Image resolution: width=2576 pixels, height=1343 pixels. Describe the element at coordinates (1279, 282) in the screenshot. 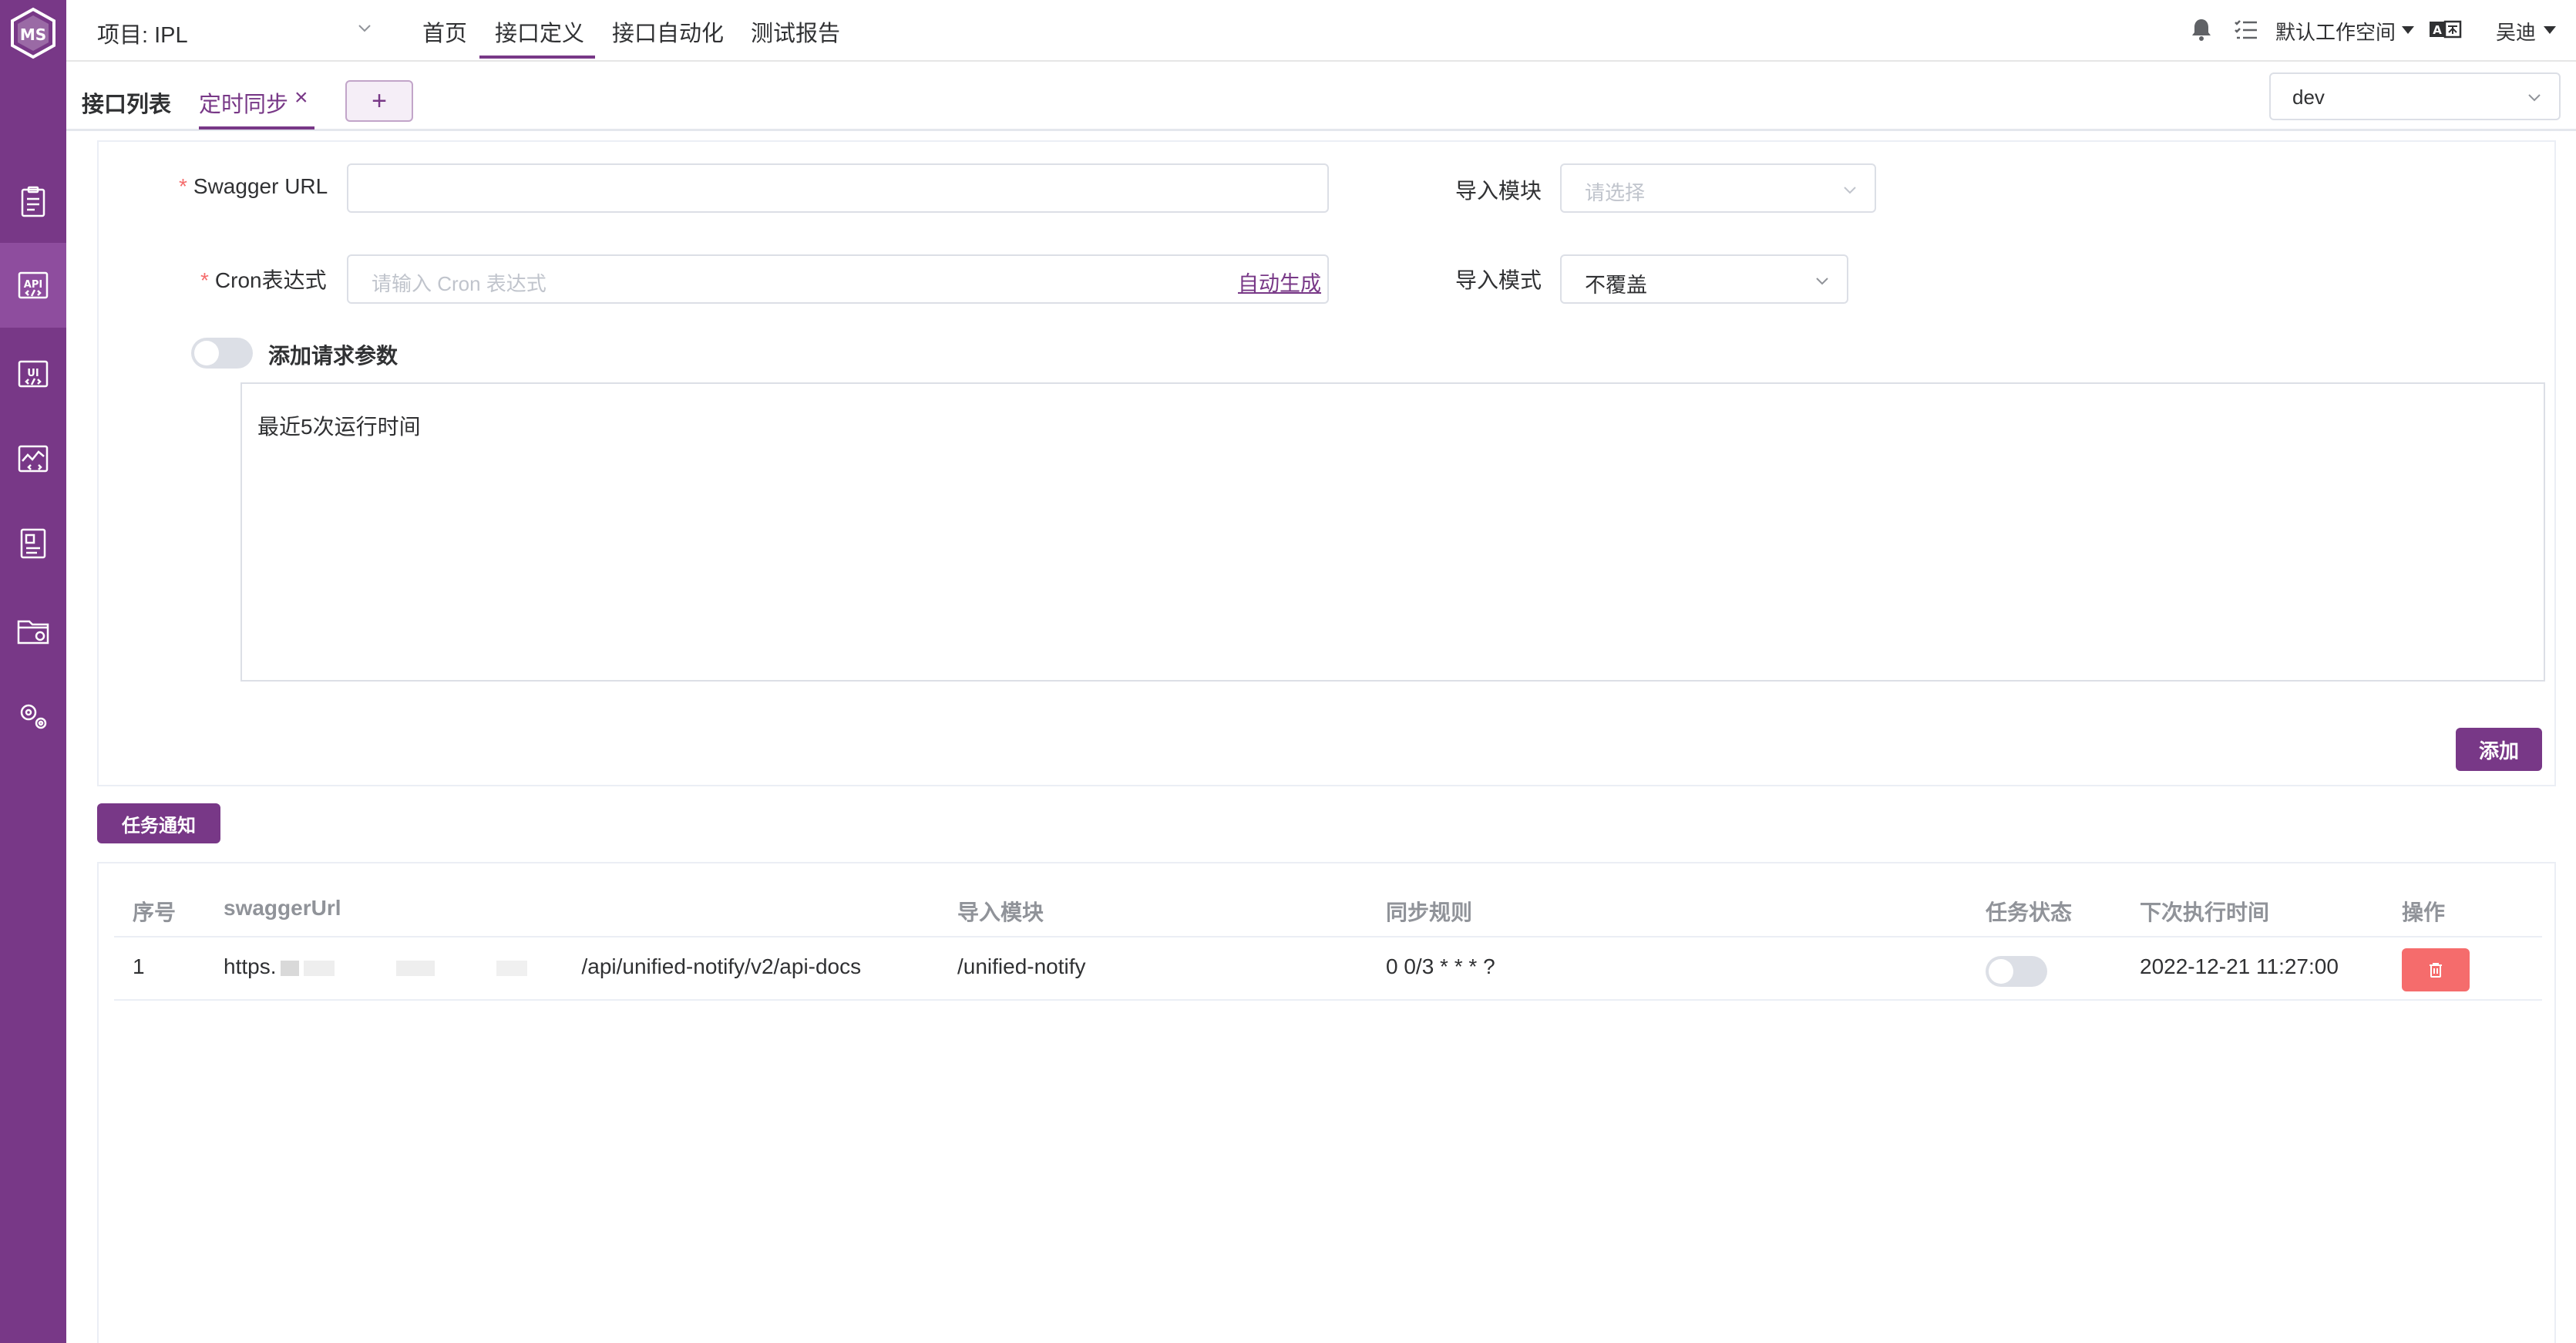

I see `auto-generate-link: 自动生成` at that location.